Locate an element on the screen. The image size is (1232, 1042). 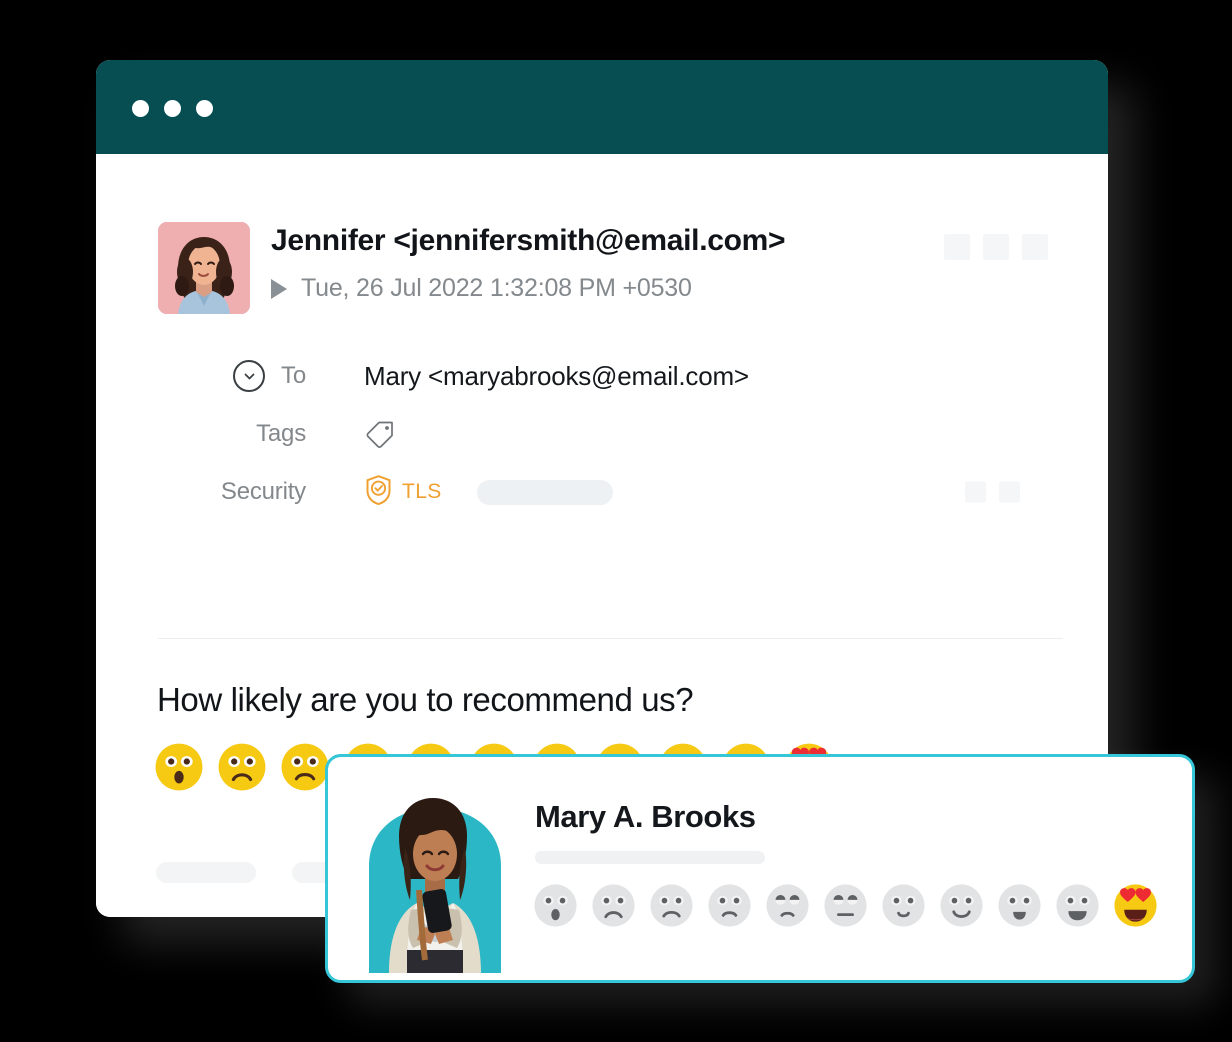
window-dot-close is located at coordinates (140, 108).